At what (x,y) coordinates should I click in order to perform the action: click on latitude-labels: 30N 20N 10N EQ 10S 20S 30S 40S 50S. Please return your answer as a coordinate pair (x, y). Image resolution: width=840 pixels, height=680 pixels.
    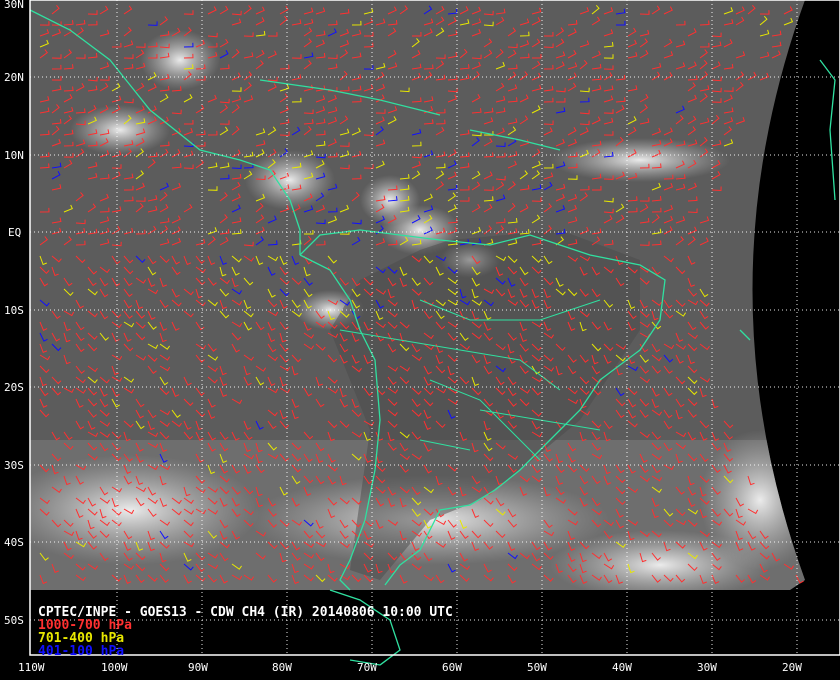
    Looking at the image, I should click on (14, 313).